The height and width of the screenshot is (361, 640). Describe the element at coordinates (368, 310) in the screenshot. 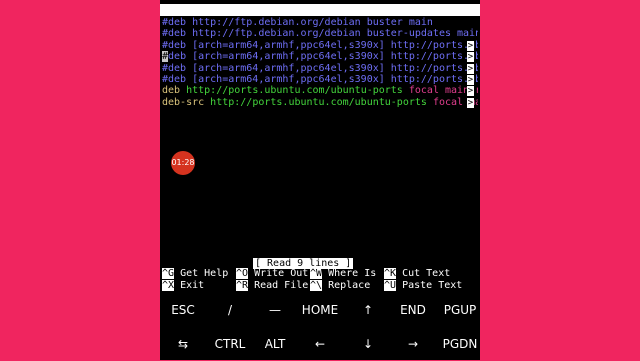

I see `key--button: ↑` at that location.